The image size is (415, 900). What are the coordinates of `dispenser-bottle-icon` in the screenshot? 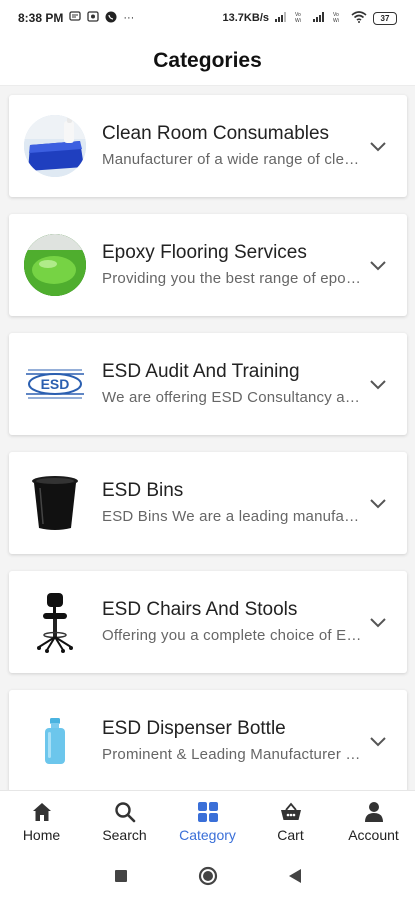 It's located at (55, 741).